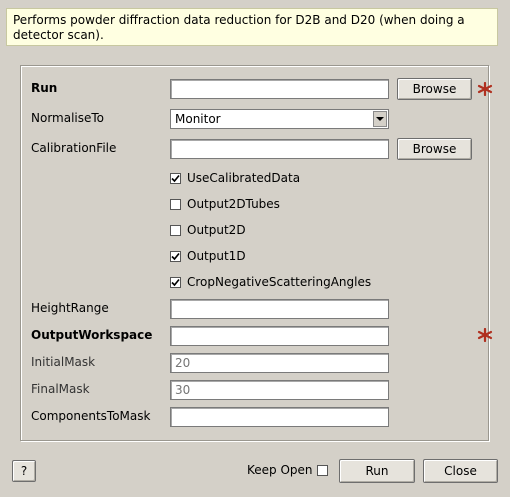 The image size is (510, 497). What do you see at coordinates (434, 149) in the screenshot?
I see `calibration-browse-button: Browse` at bounding box center [434, 149].